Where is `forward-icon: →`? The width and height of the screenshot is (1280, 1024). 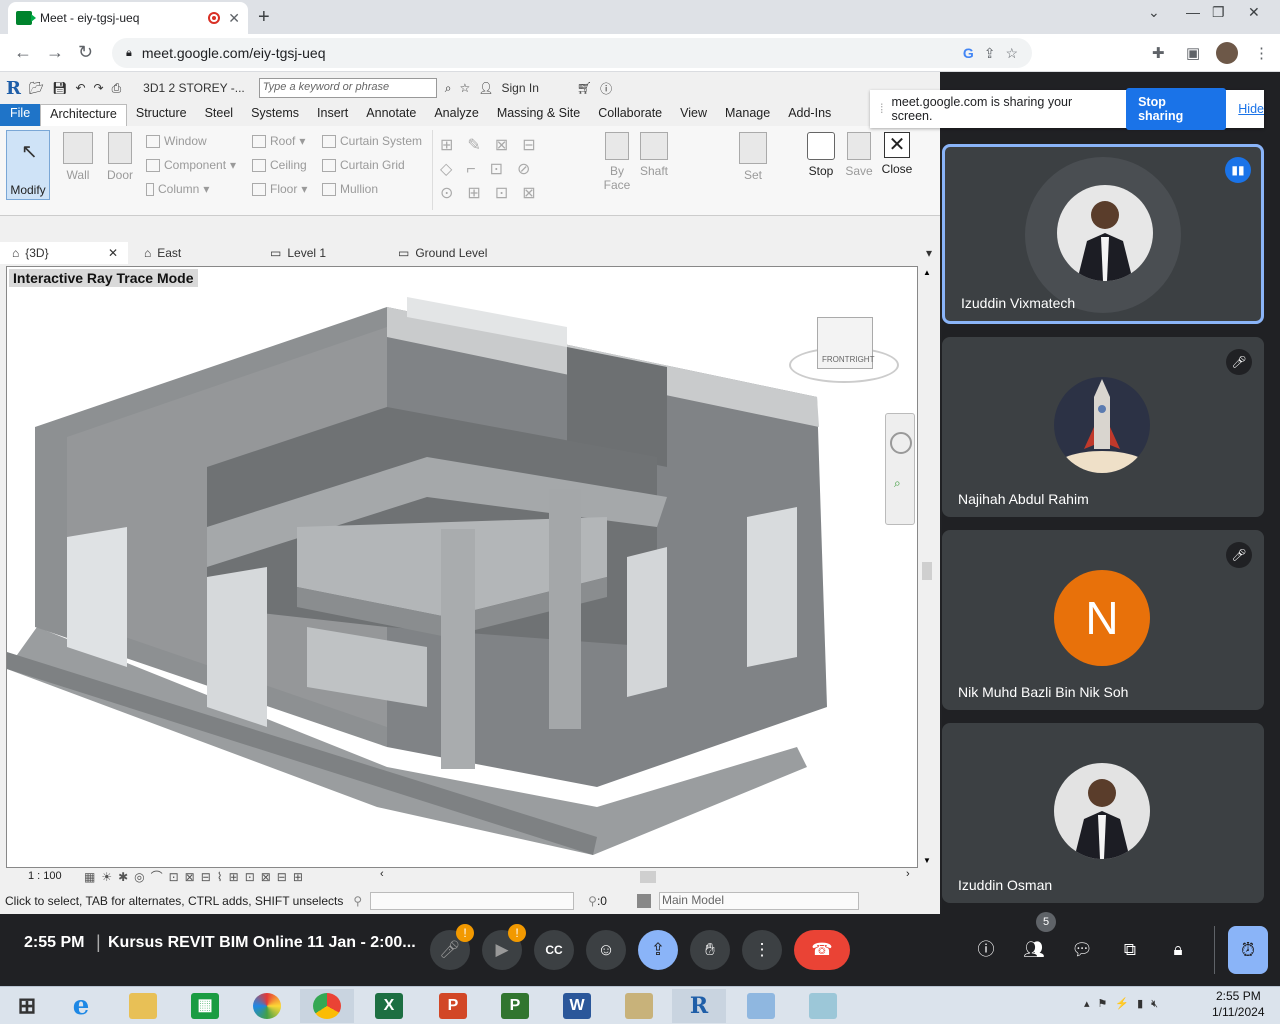 forward-icon: → is located at coordinates (55, 52).